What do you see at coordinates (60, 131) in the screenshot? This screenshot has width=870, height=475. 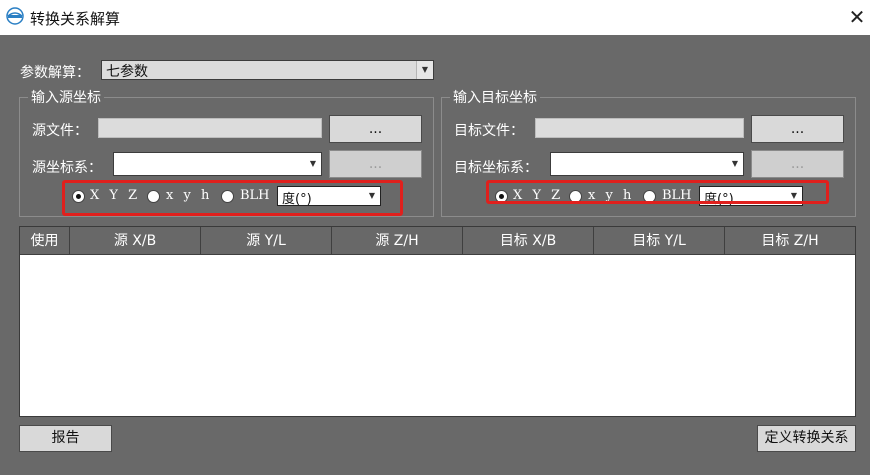 I see `source-file-label: 源文件：` at bounding box center [60, 131].